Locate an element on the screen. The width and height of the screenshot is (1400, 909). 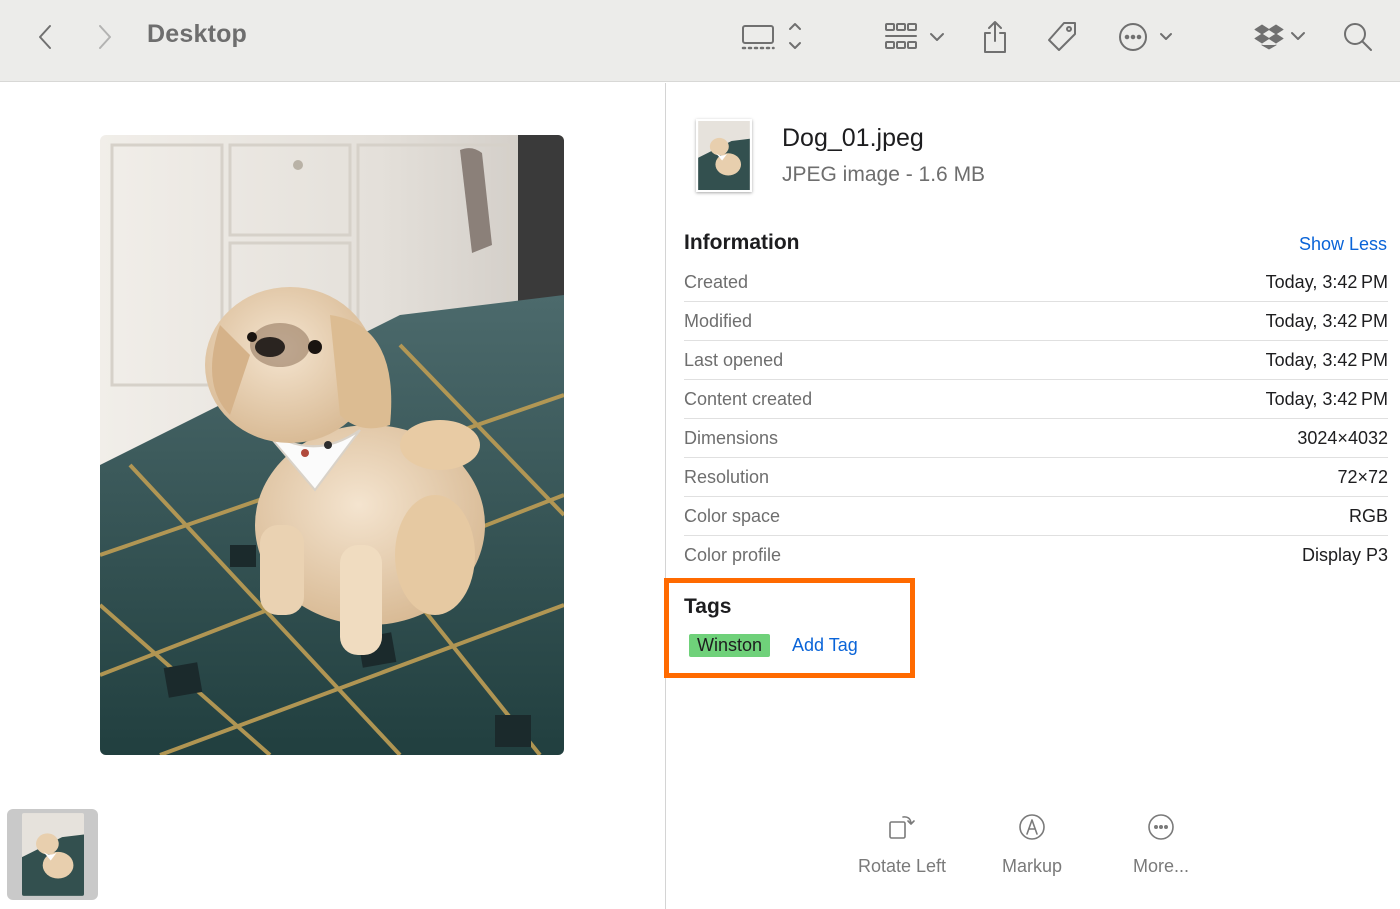
info-row-dimensions: Dimensions 3024×4032 is located at coordinates (1036, 438).